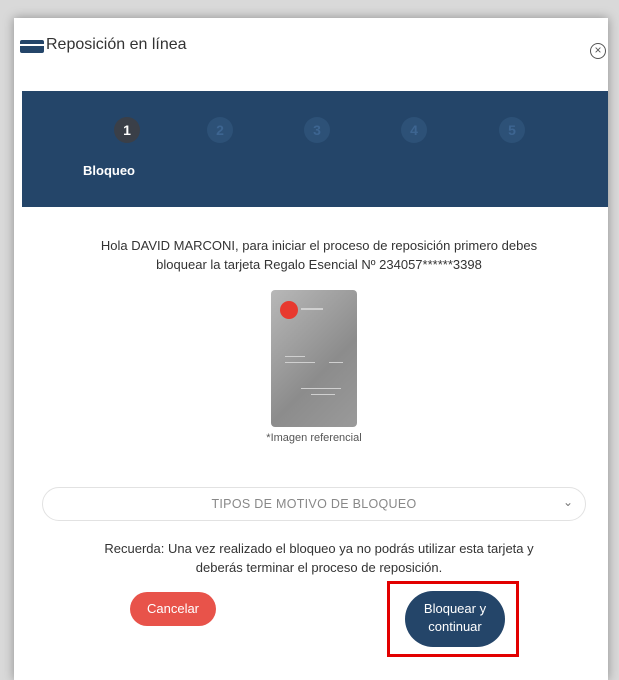  What do you see at coordinates (598, 51) in the screenshot?
I see `close-icon: ×` at bounding box center [598, 51].